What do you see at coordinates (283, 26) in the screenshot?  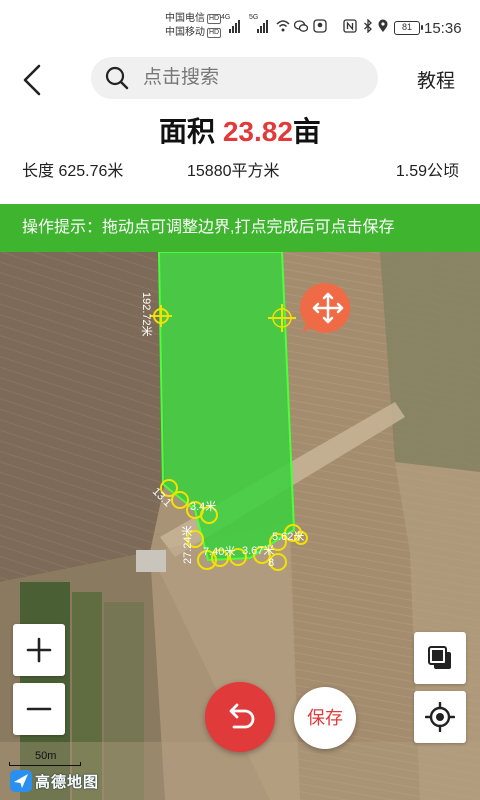 I see `wifi-icon` at bounding box center [283, 26].